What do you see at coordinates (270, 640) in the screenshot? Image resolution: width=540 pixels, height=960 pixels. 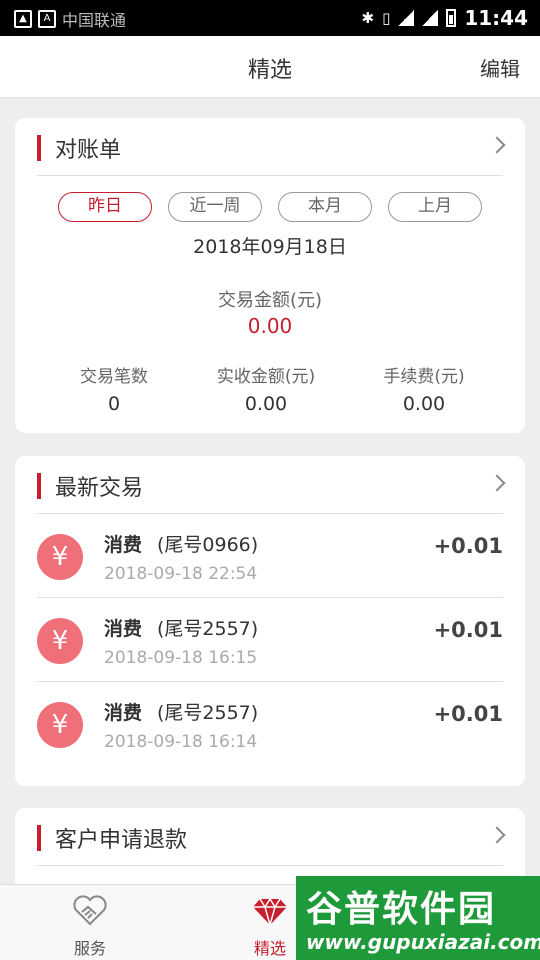 I see `transaction-row: ¥ 消费 (尾号2557) 2018-09-18 16:15 +0.01` at bounding box center [270, 640].